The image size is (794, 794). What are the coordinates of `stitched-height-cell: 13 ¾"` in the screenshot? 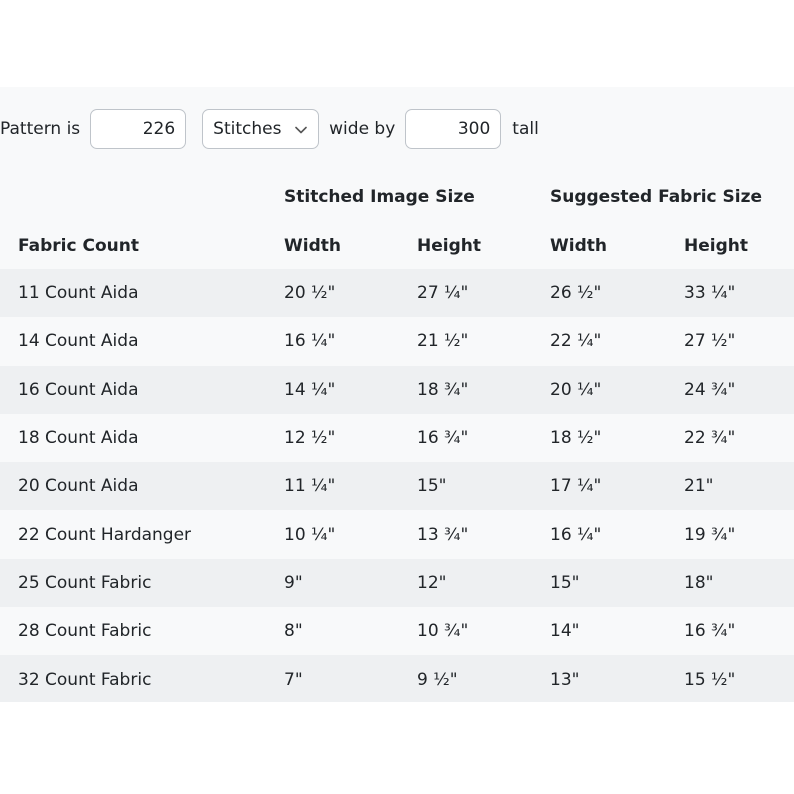 It's located at (483, 534).